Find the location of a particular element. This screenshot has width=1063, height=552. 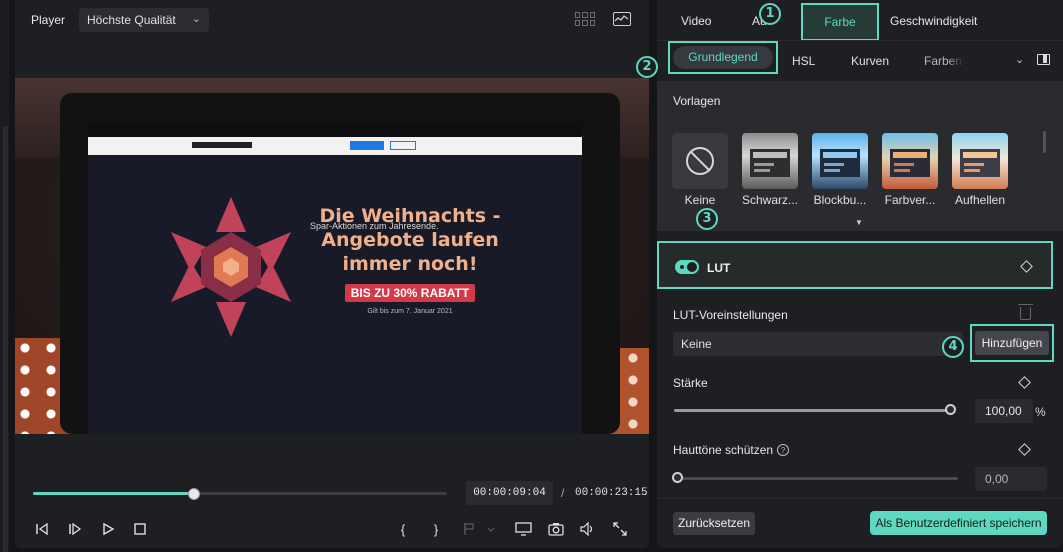

lut-presets-title: LUT-Voreinstellungen is located at coordinates (730, 315).